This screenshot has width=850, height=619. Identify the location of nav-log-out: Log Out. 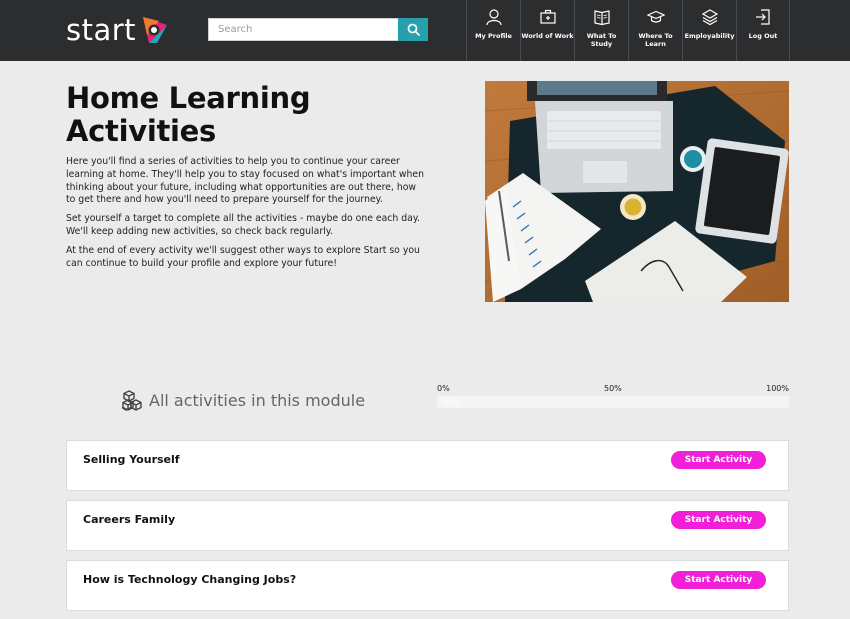
(763, 30).